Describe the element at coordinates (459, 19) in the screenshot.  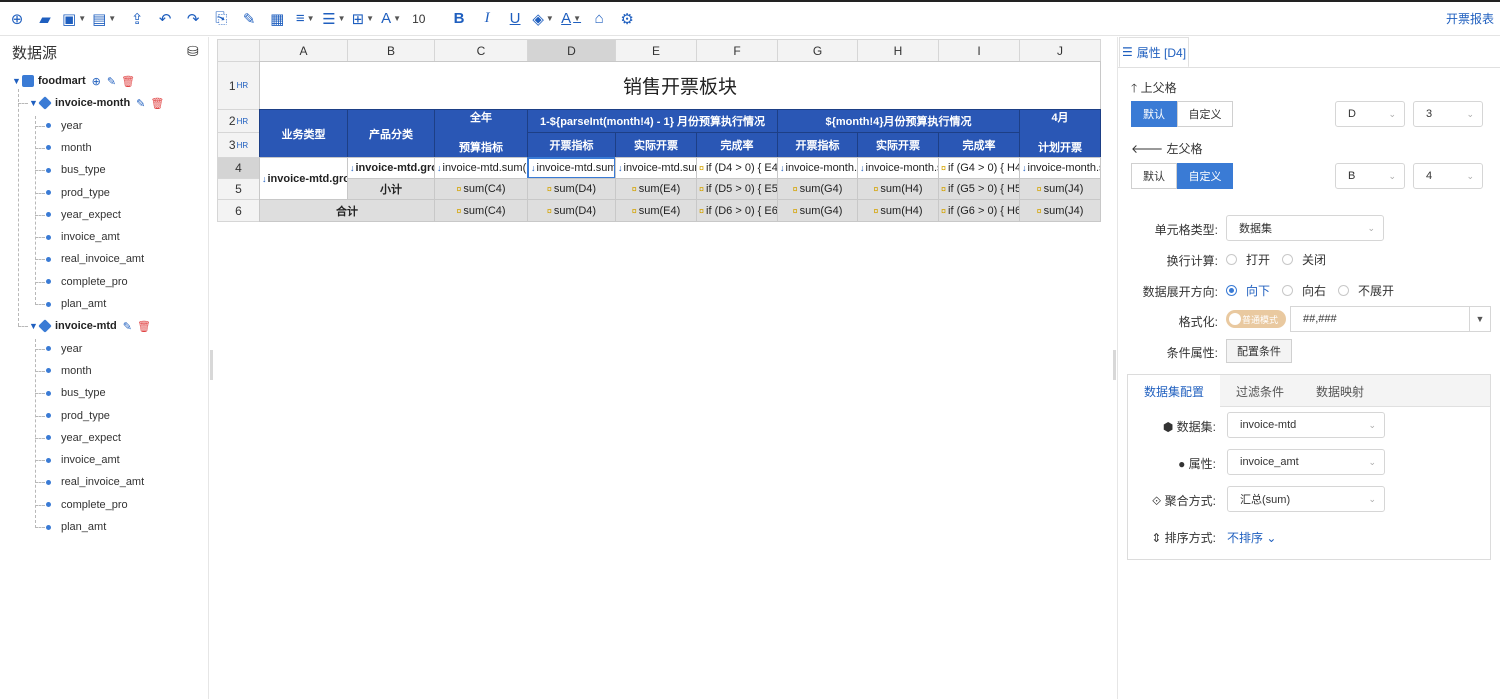
I see `bold-button: B` at that location.